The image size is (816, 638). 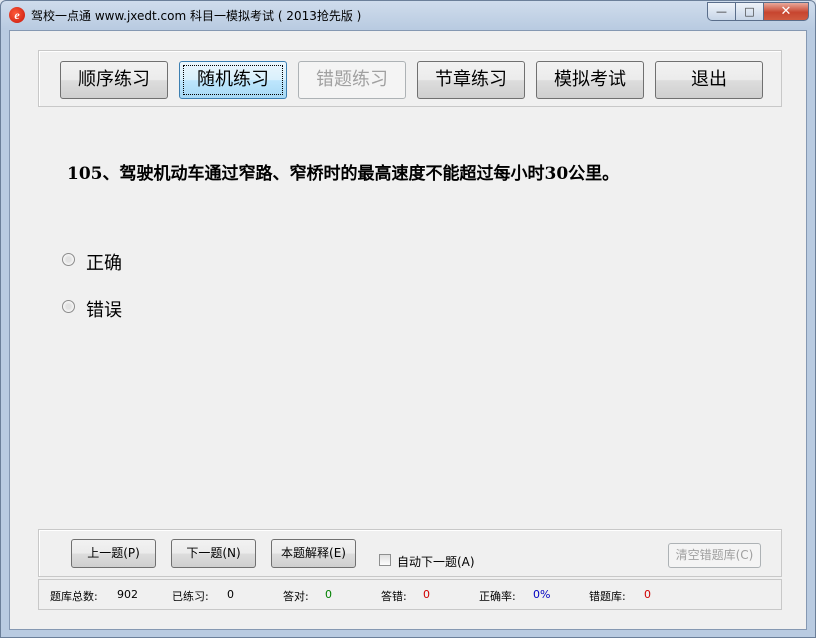 What do you see at coordinates (471, 80) in the screenshot?
I see `chapter-practice-button: 节章练习` at bounding box center [471, 80].